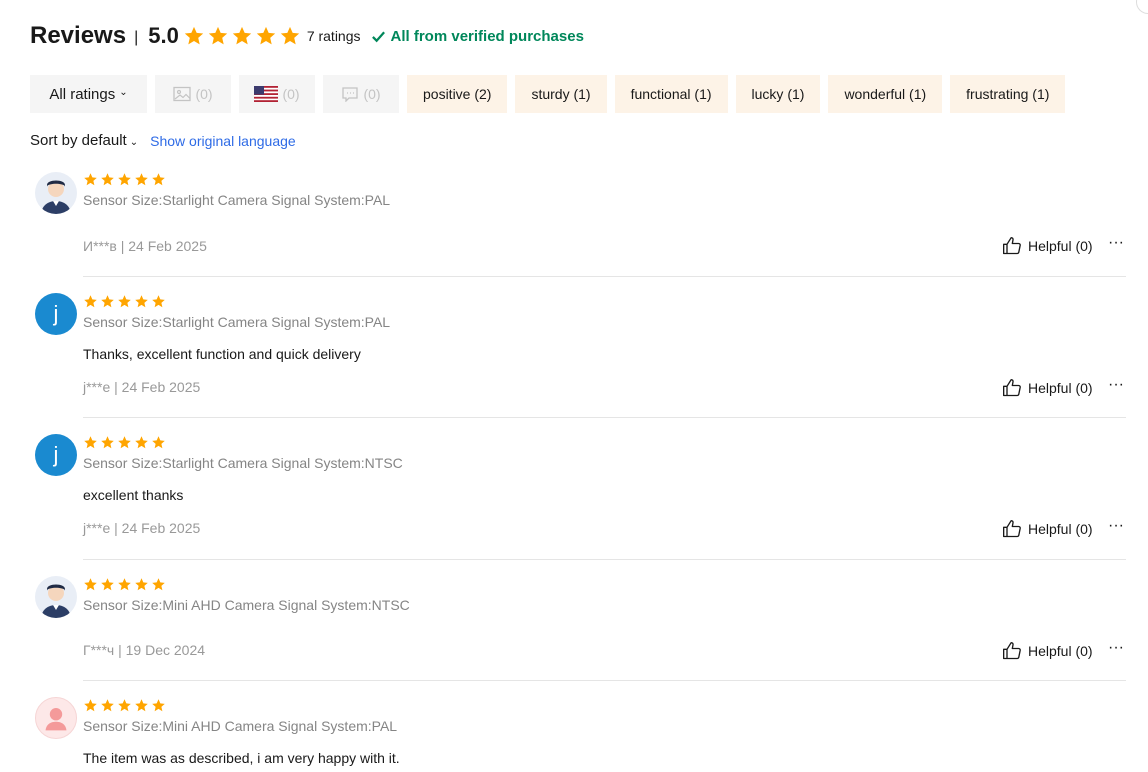  Describe the element at coordinates (487, 36) in the screenshot. I see `verified-label: All from verified purchases` at that location.